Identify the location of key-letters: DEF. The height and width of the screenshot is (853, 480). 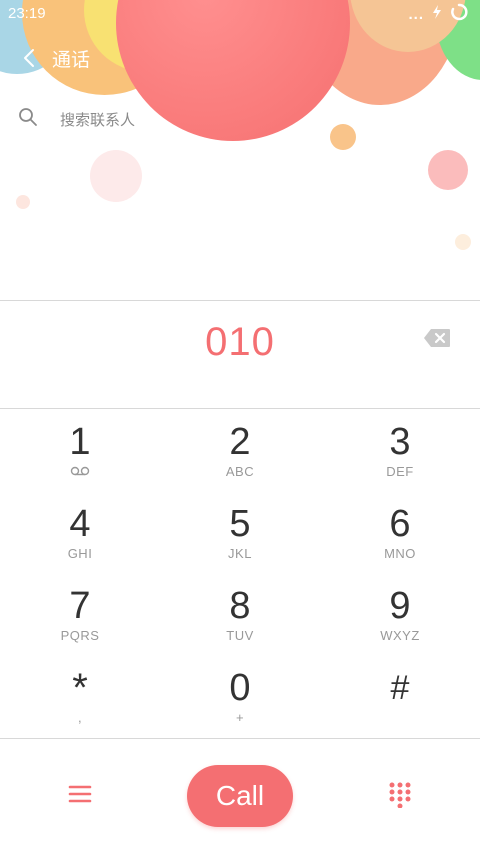
(400, 471).